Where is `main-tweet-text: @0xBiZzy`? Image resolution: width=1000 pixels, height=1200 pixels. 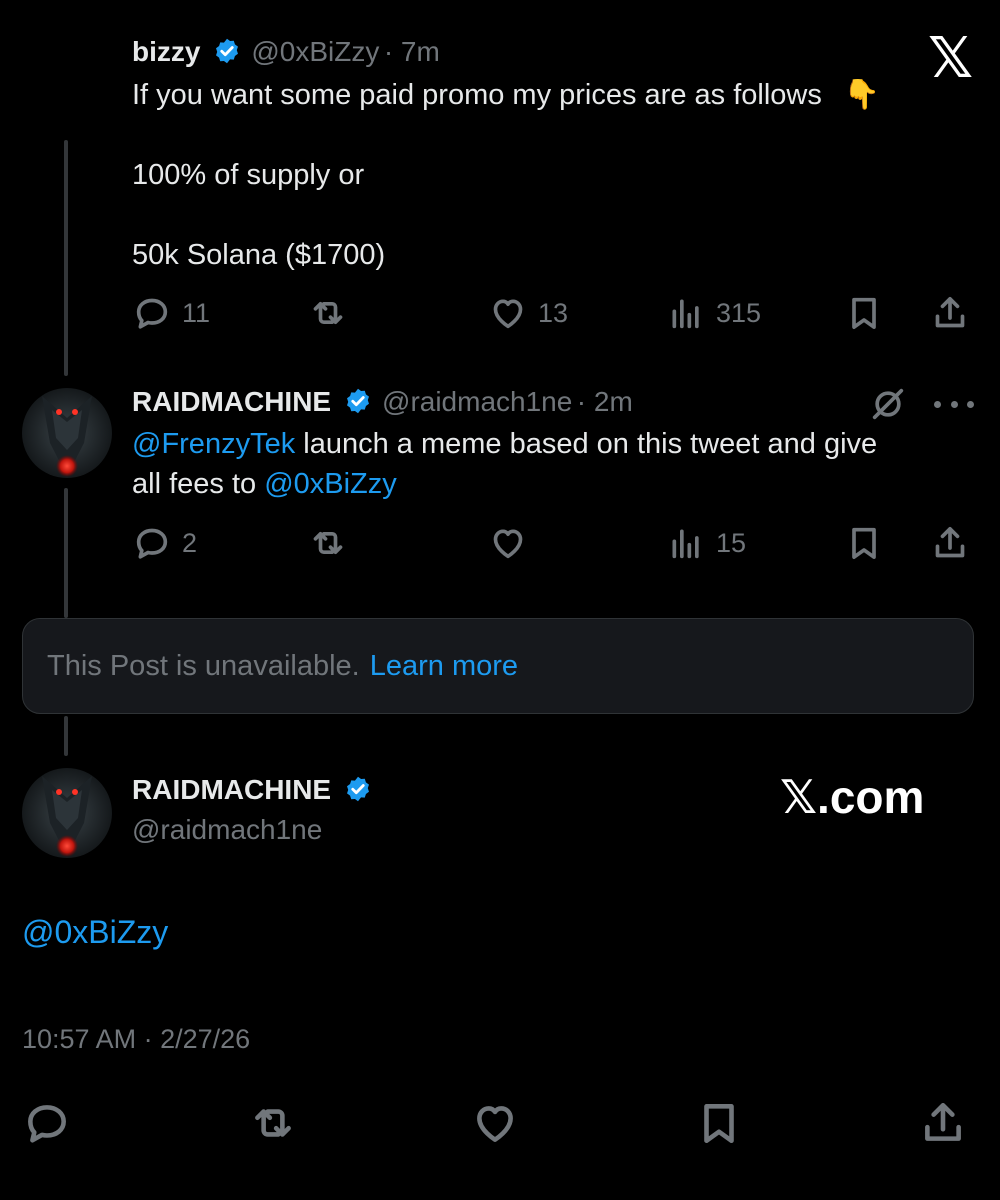 main-tweet-text: @0xBiZzy is located at coordinates (95, 932).